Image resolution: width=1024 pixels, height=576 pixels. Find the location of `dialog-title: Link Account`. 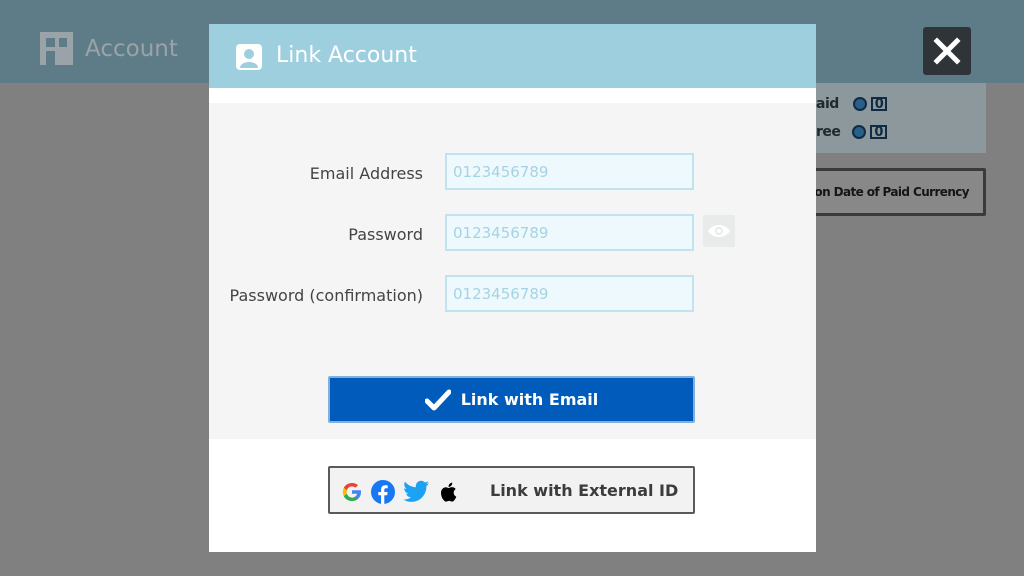

dialog-title: Link Account is located at coordinates (346, 55).